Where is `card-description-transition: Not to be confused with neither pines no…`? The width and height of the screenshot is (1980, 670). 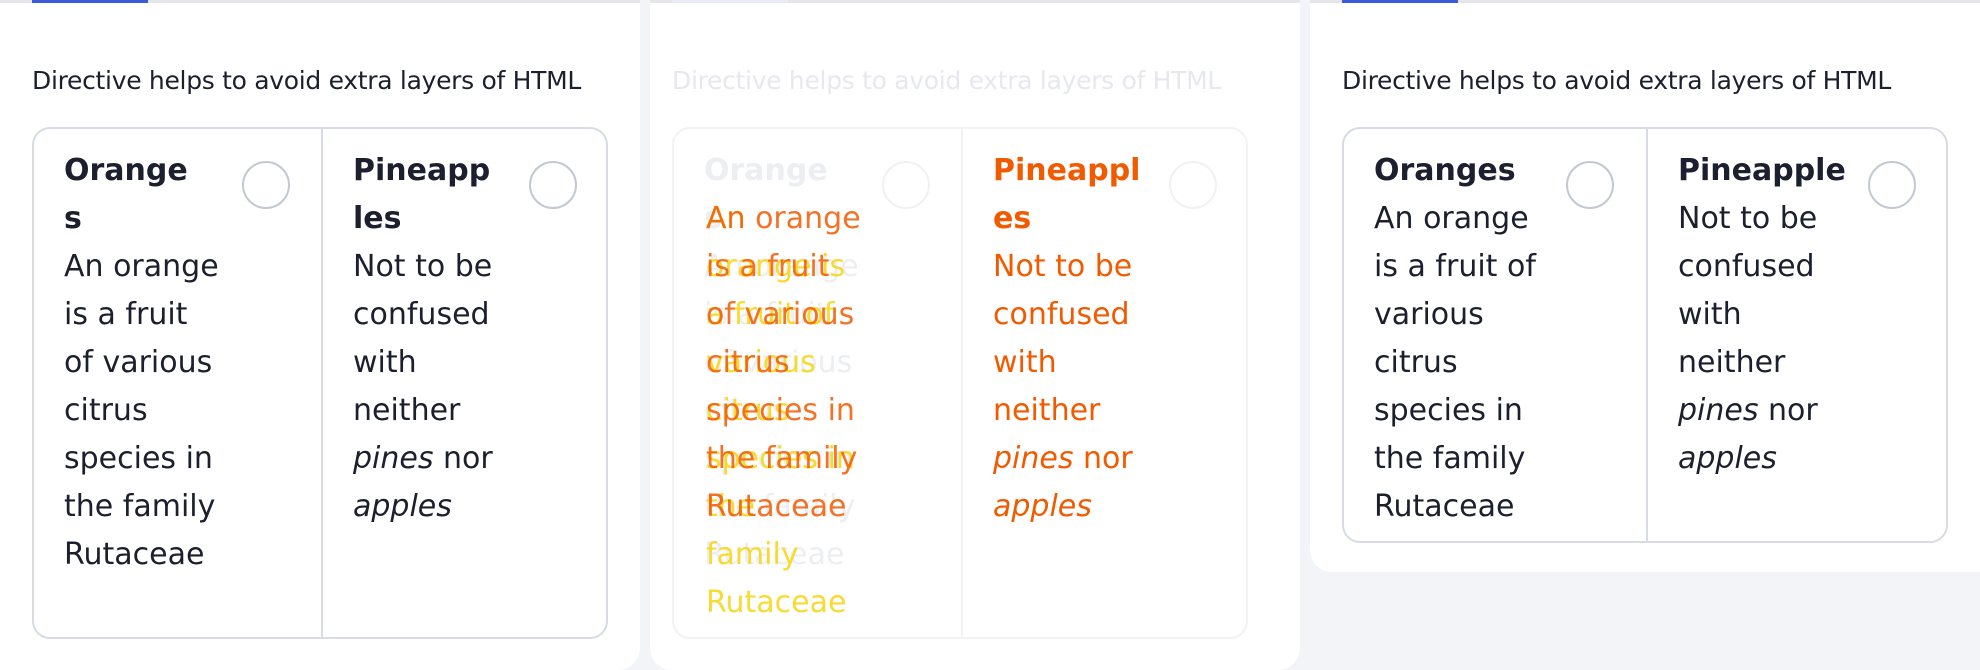 card-description-transition: Not to be confused with neither pines no… is located at coordinates (1063, 386).